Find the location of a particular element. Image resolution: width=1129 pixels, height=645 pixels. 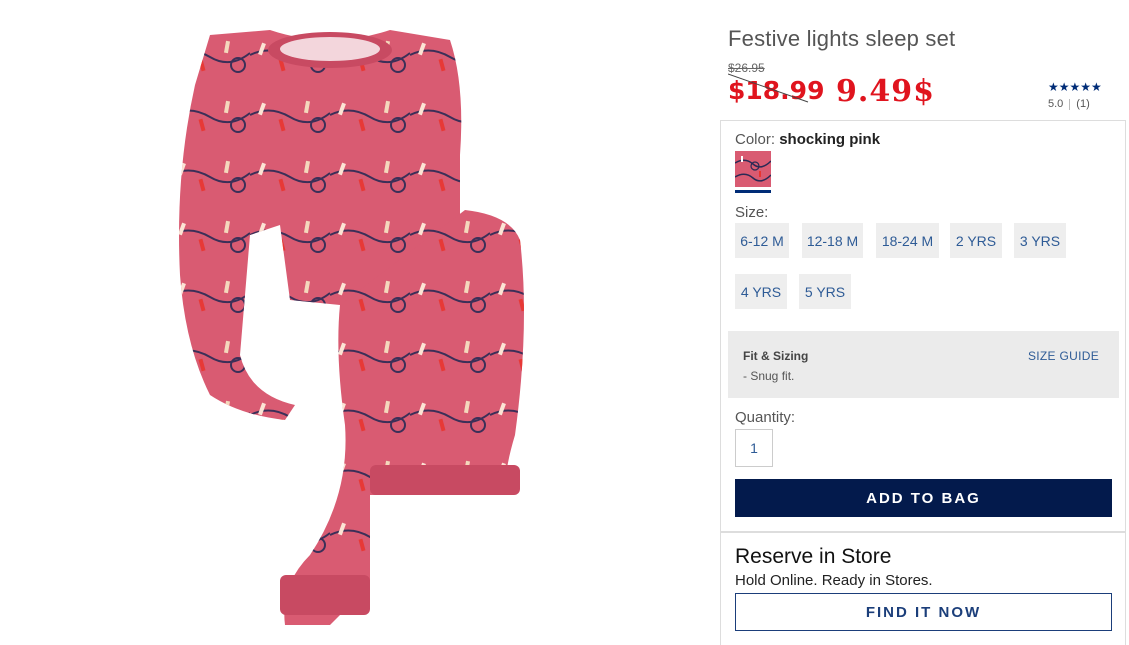

rating: ★★★★★ 5.0 (1) is located at coordinates (1083, 95).